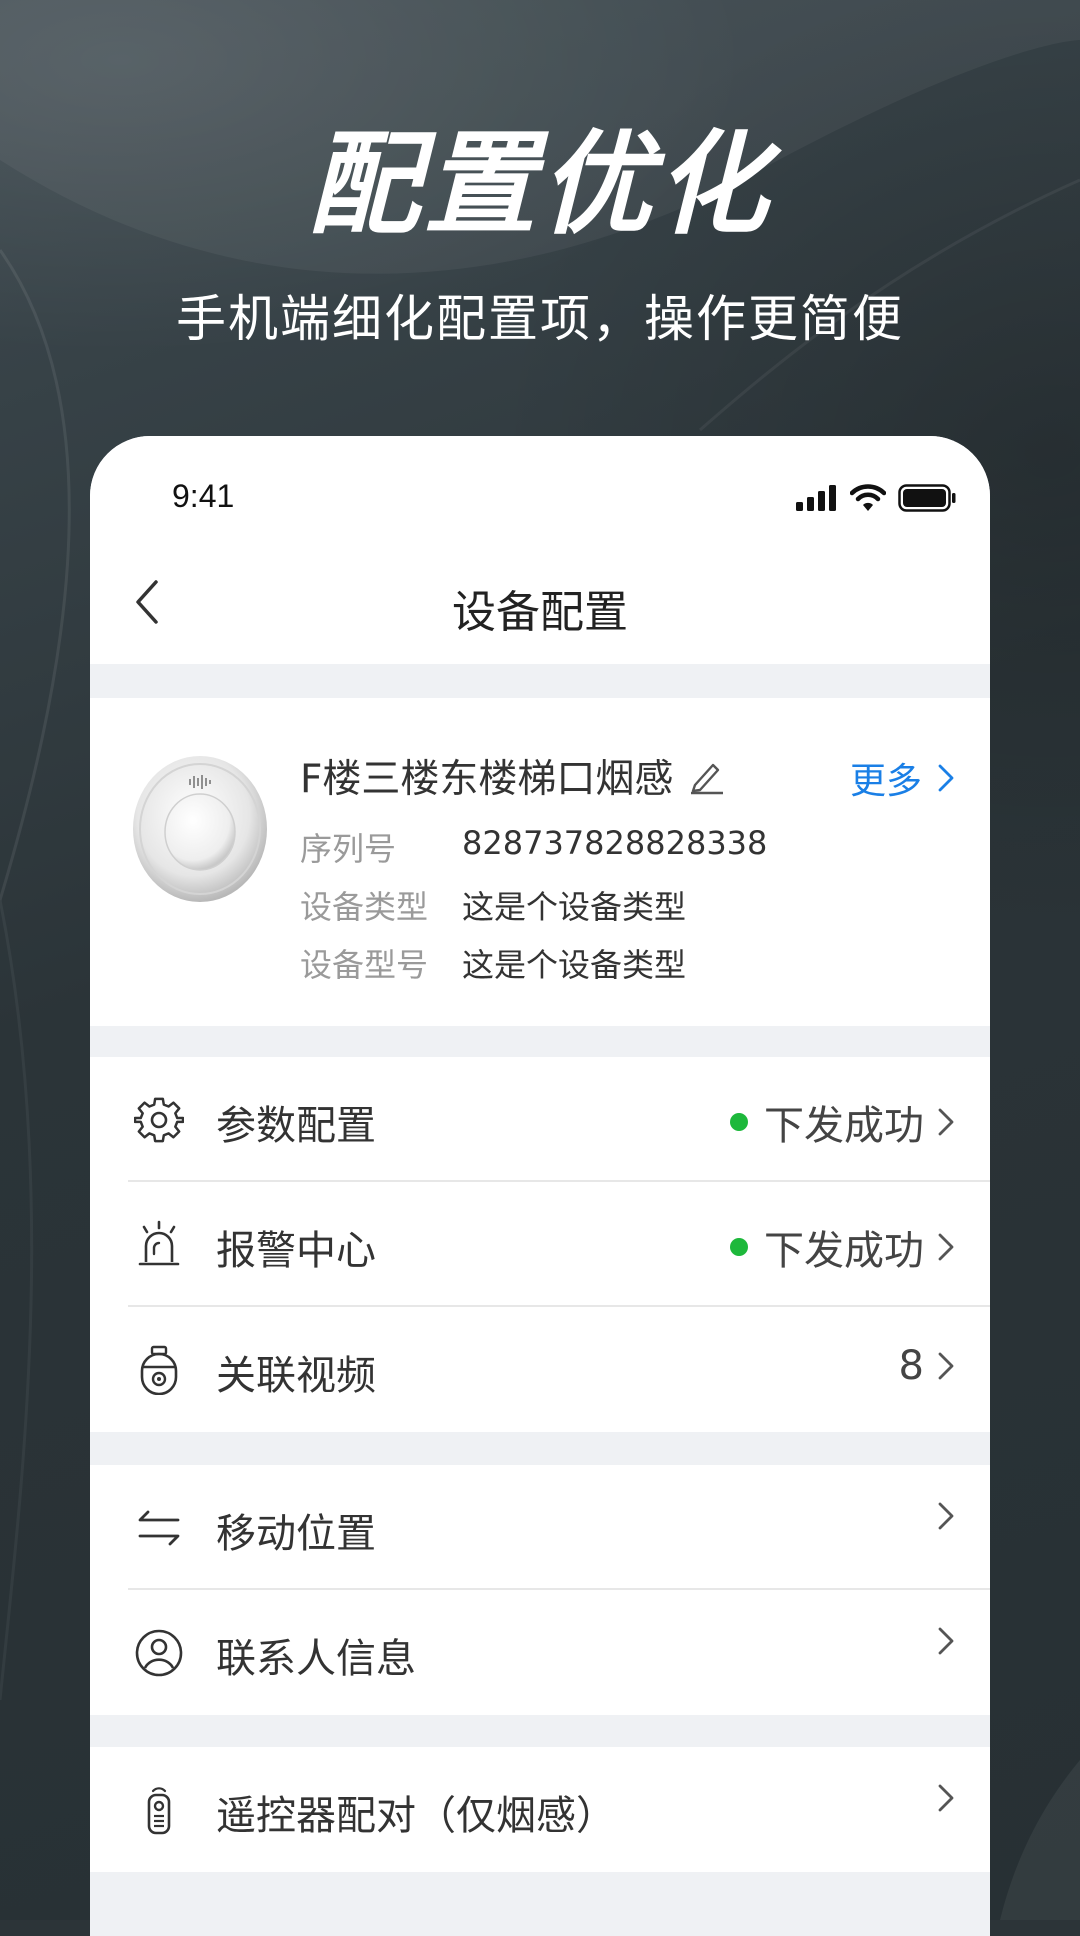  Describe the element at coordinates (348, 849) in the screenshot. I see `serial-label: 序列号` at that location.